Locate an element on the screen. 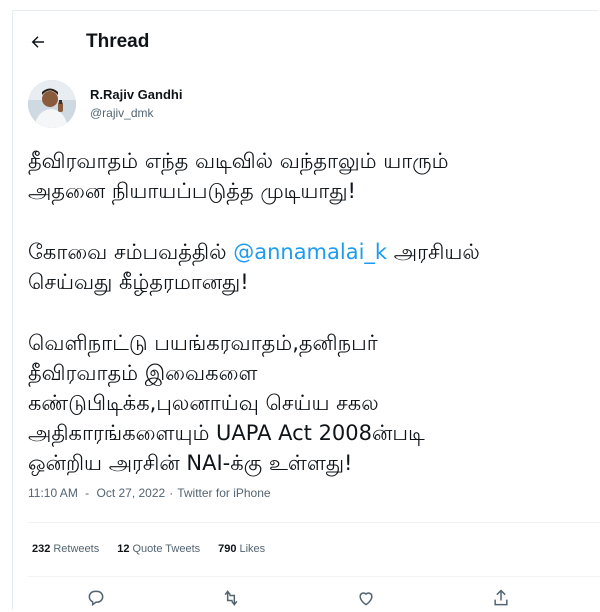 The width and height of the screenshot is (600, 612). line-text: அரசியல் is located at coordinates (433, 252).